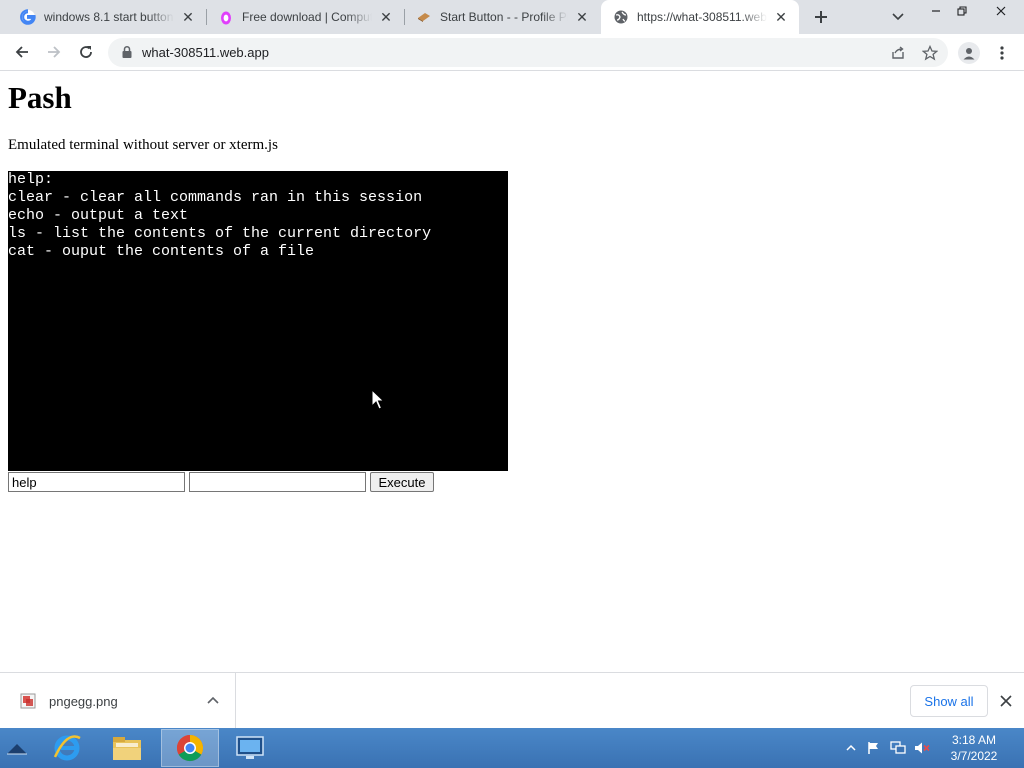  I want to click on forward-arrow-icon, so click(54, 52).